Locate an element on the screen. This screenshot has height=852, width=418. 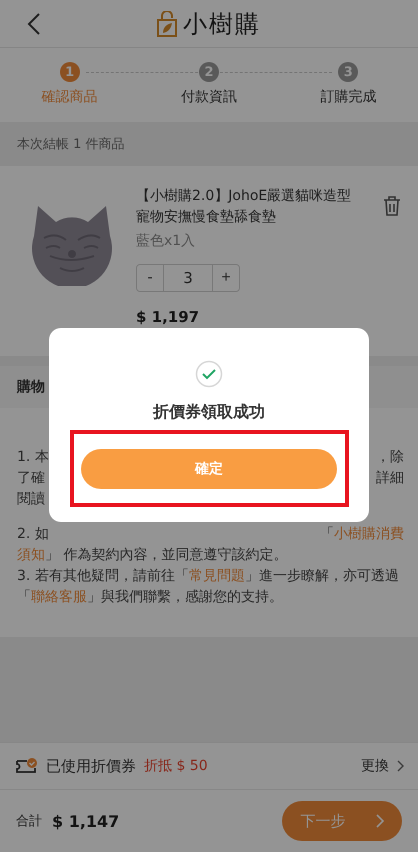
coupon-label: 已使用折價券 is located at coordinates (91, 766).